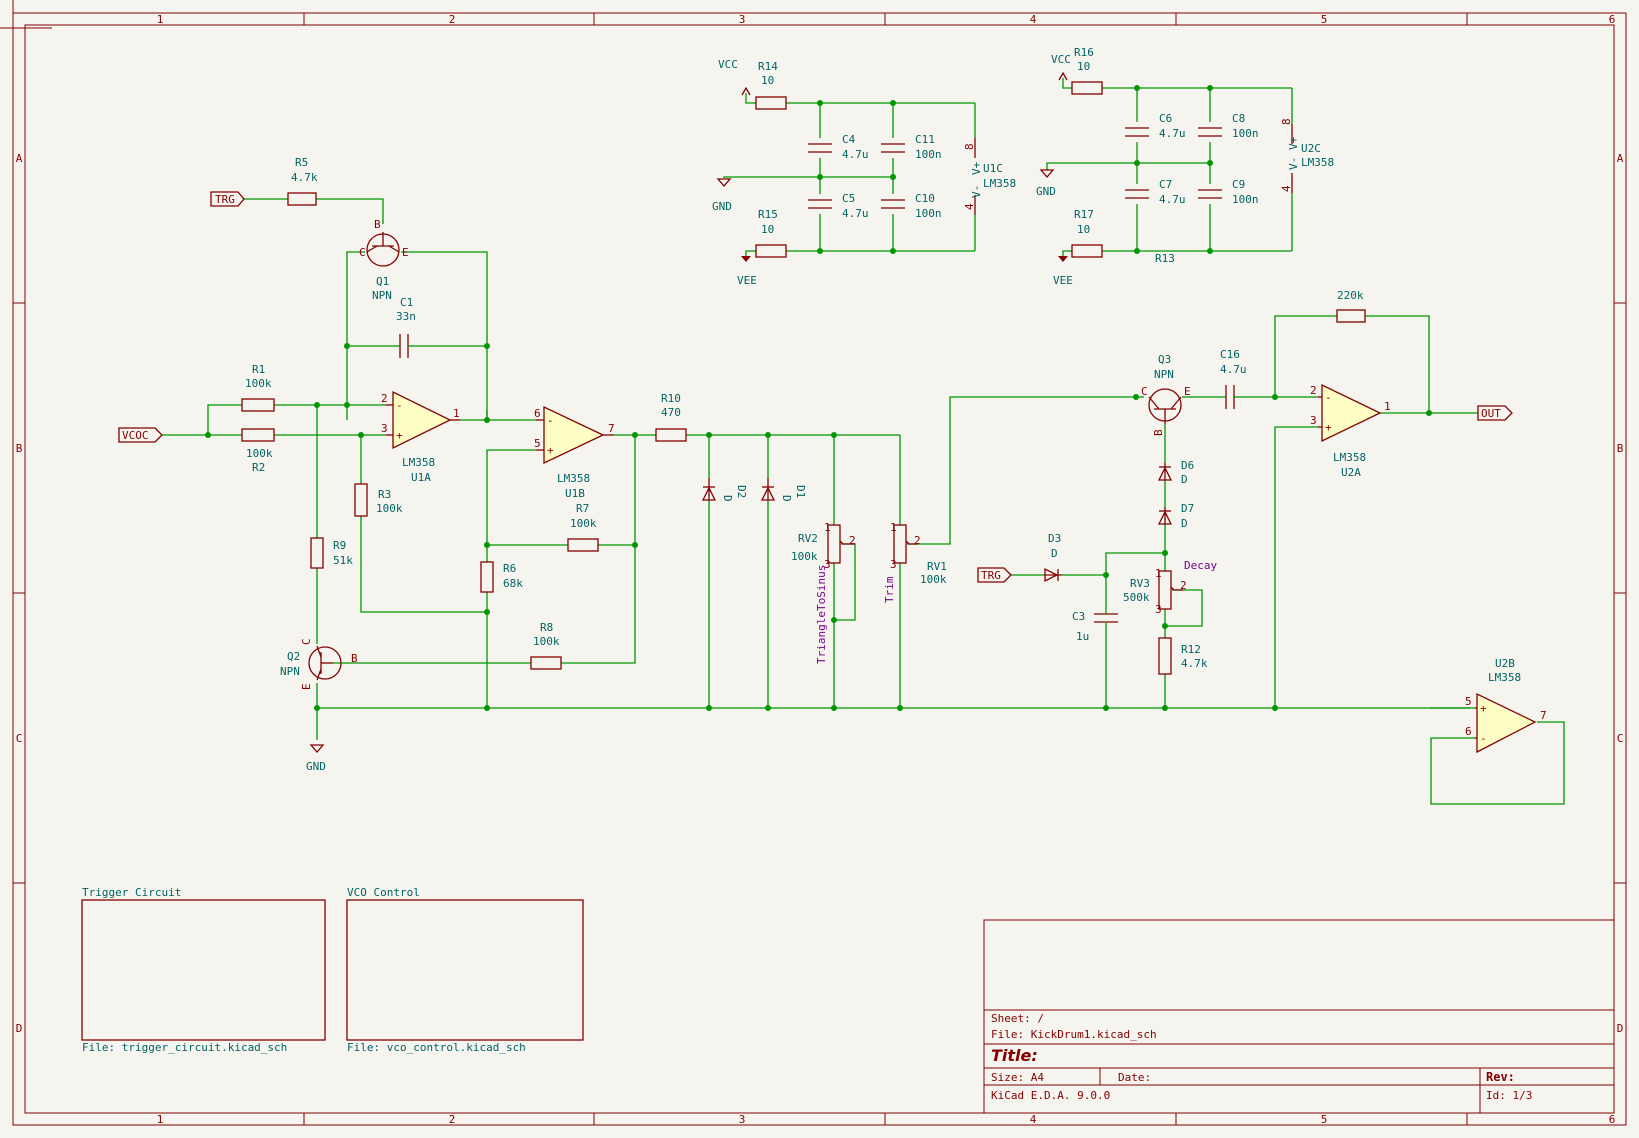 This screenshot has width=1639, height=1138. What do you see at coordinates (362, 252) in the screenshot?
I see `svg-text: C` at bounding box center [362, 252].